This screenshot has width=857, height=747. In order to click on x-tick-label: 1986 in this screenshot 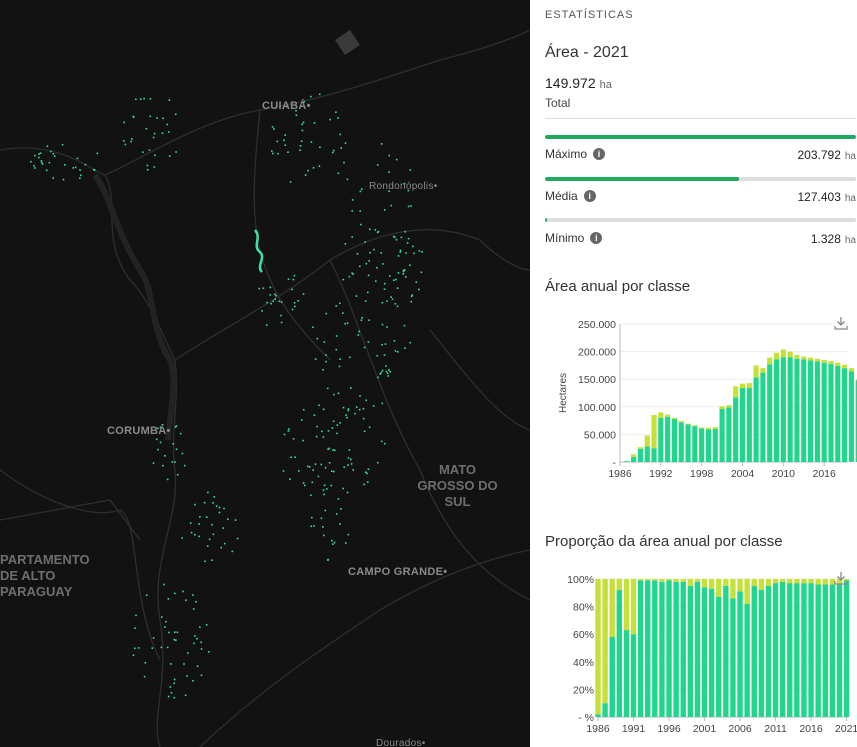, I will do `click(620, 474)`.